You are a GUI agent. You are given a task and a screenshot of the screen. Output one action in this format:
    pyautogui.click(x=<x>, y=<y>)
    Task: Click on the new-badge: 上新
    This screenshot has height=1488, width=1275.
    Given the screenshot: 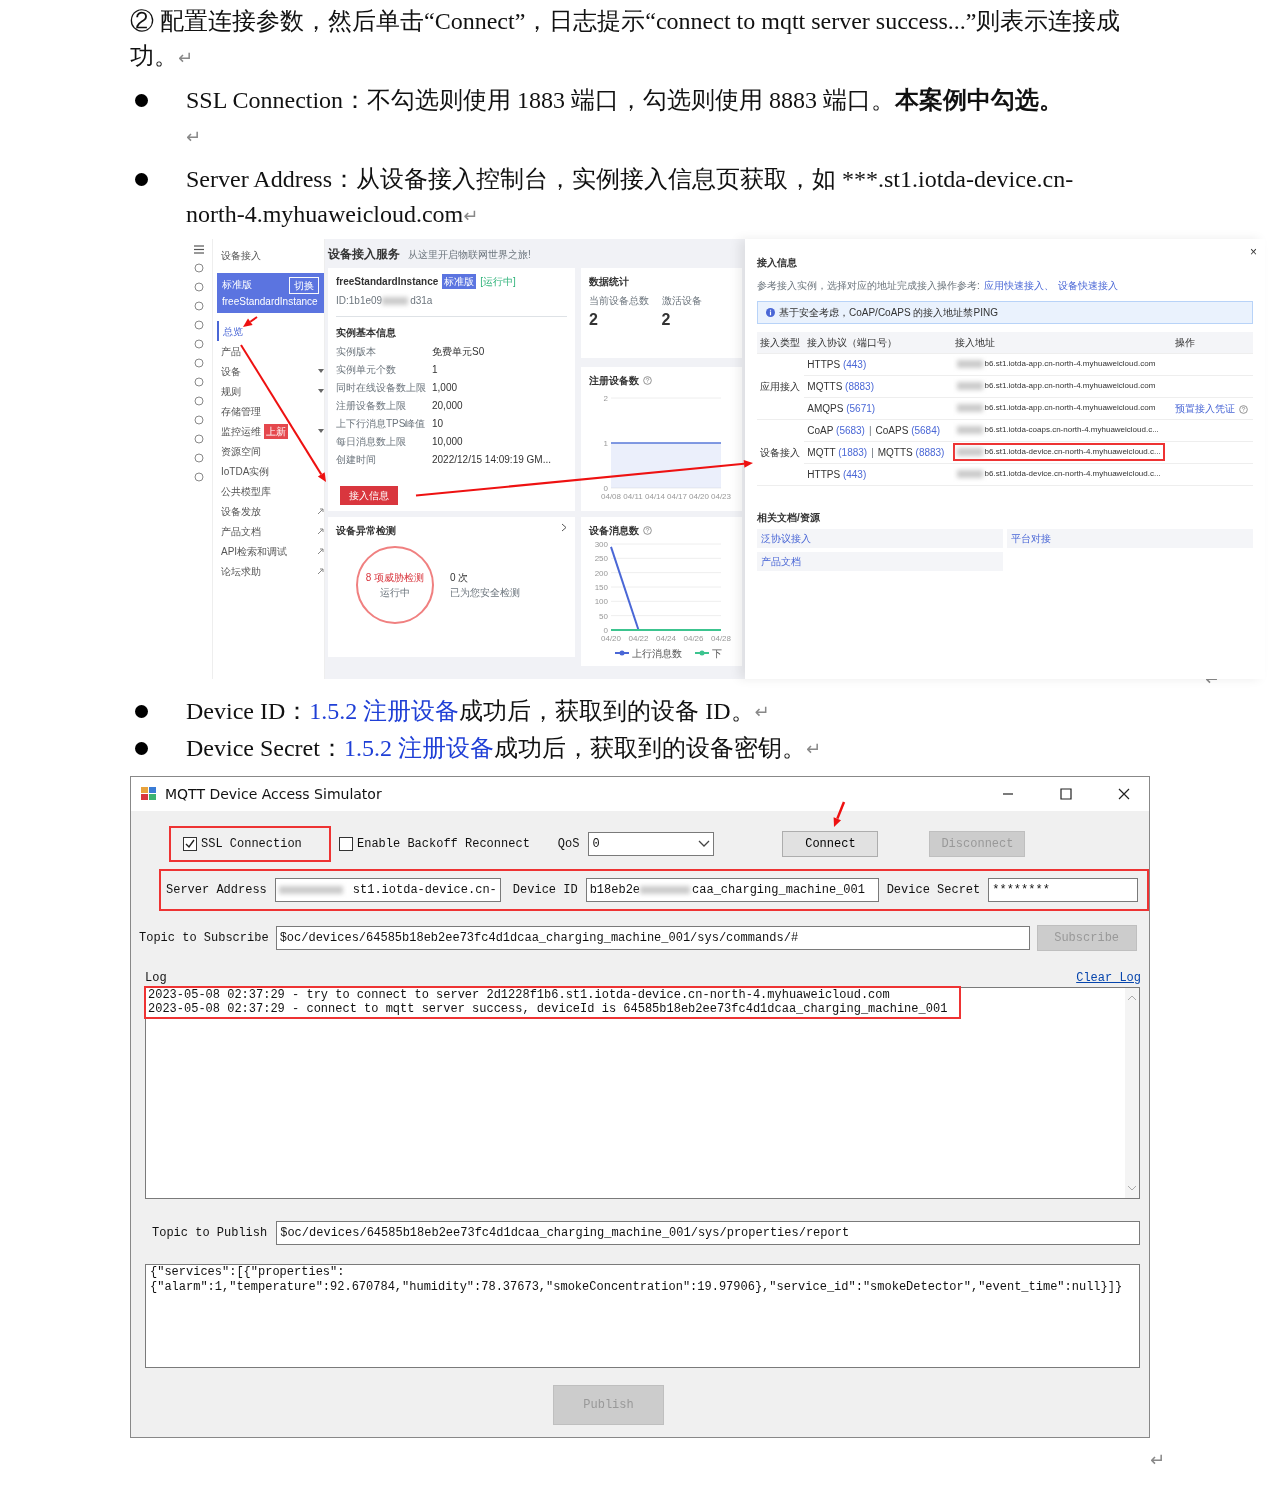 What is the action you would take?
    pyautogui.click(x=276, y=431)
    